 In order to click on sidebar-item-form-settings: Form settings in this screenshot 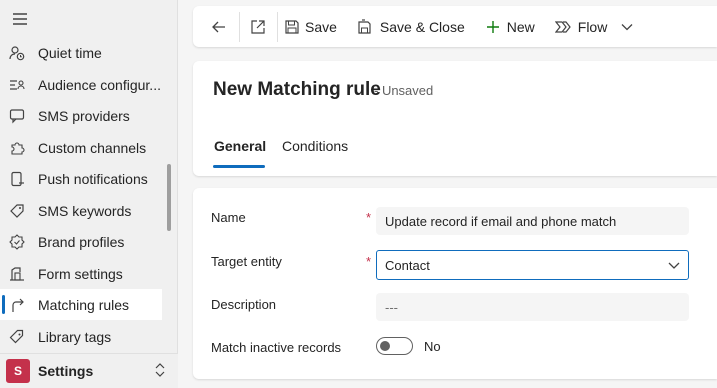, I will do `click(85, 273)`.